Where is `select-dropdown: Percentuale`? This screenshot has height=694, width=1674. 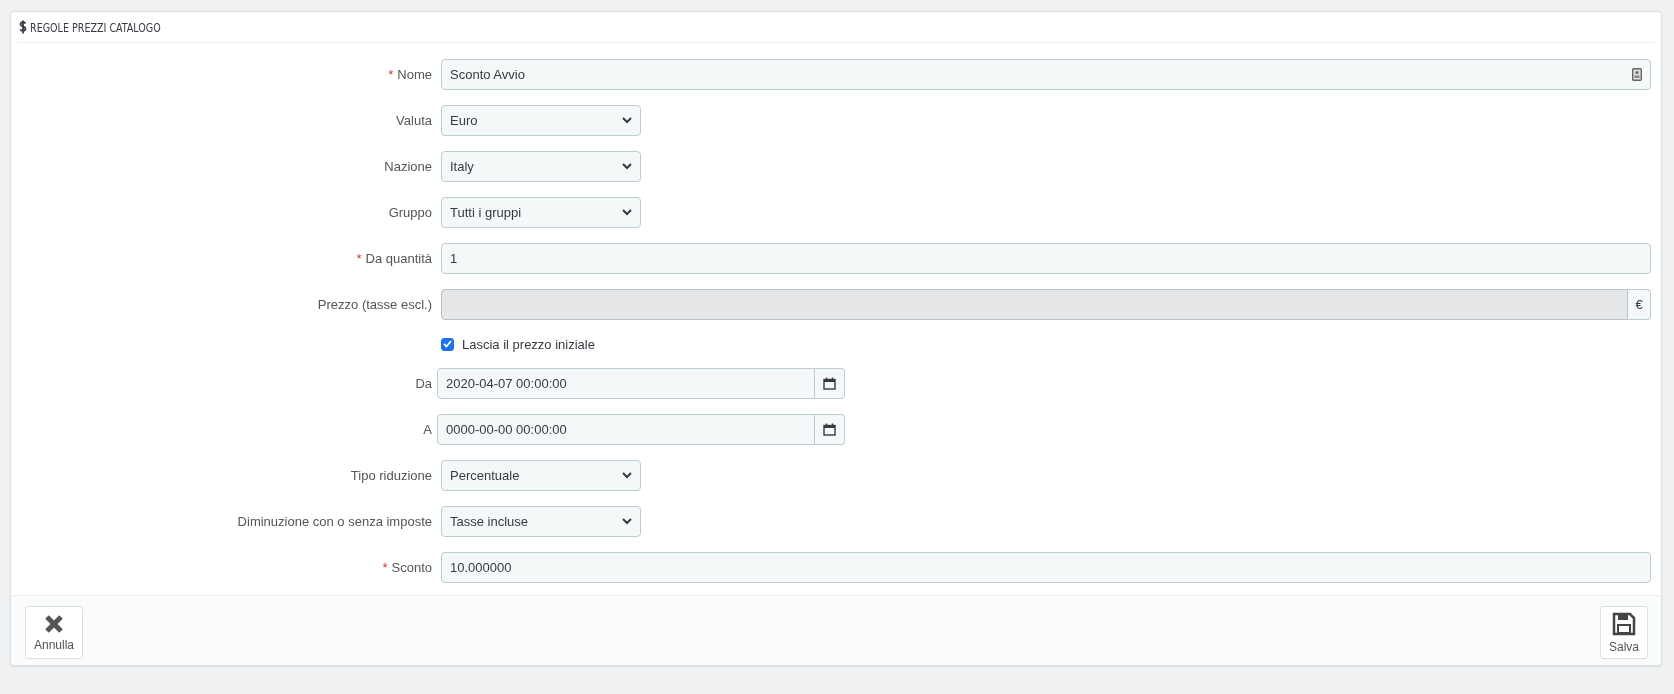 select-dropdown: Percentuale is located at coordinates (541, 475).